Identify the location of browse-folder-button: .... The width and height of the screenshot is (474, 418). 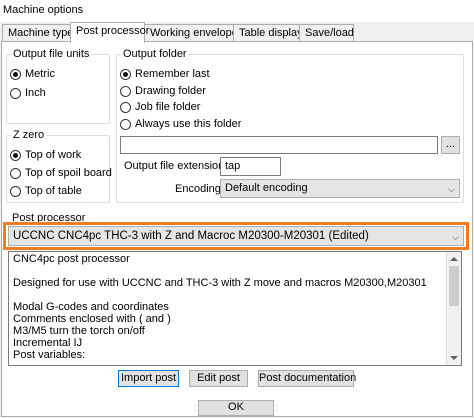
(450, 145).